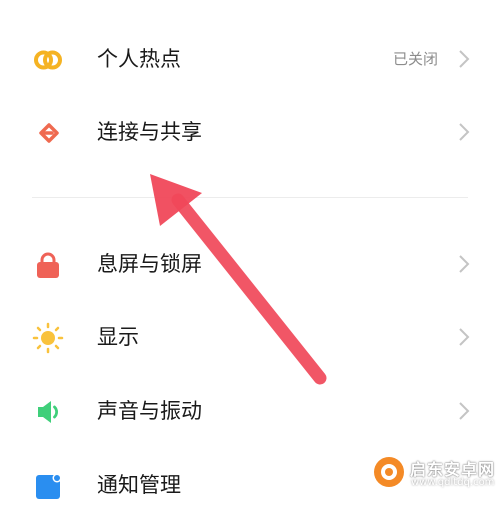 The width and height of the screenshot is (500, 517). I want to click on watermark-url: www.qdltdq.com, so click(453, 482).